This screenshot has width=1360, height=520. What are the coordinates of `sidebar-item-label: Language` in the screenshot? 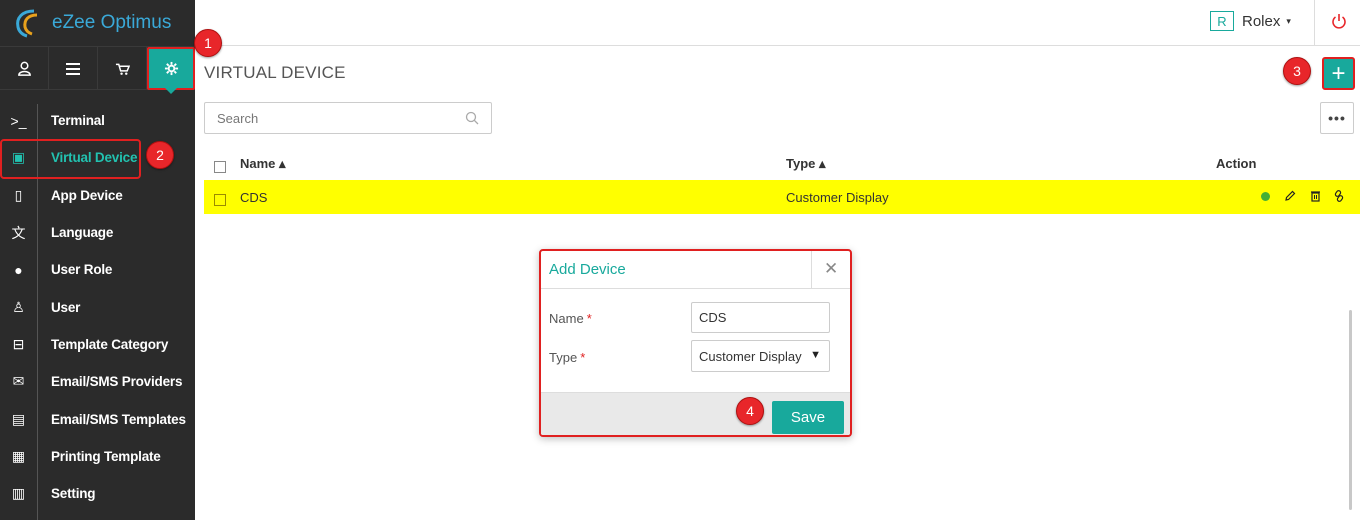 It's located at (82, 233).